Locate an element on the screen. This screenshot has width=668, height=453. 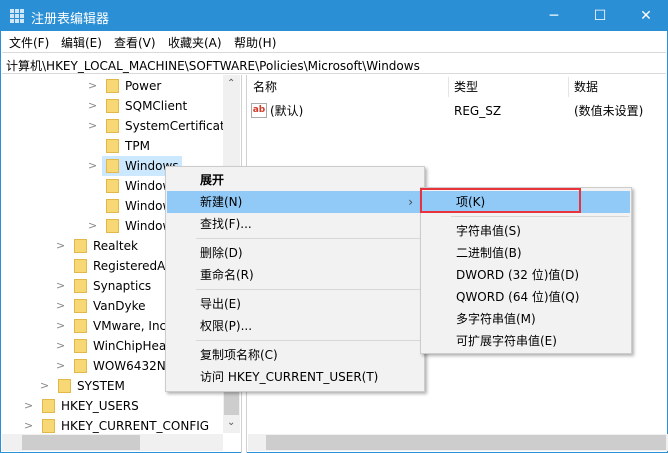
minimize-button: ─ is located at coordinates (554, 16).